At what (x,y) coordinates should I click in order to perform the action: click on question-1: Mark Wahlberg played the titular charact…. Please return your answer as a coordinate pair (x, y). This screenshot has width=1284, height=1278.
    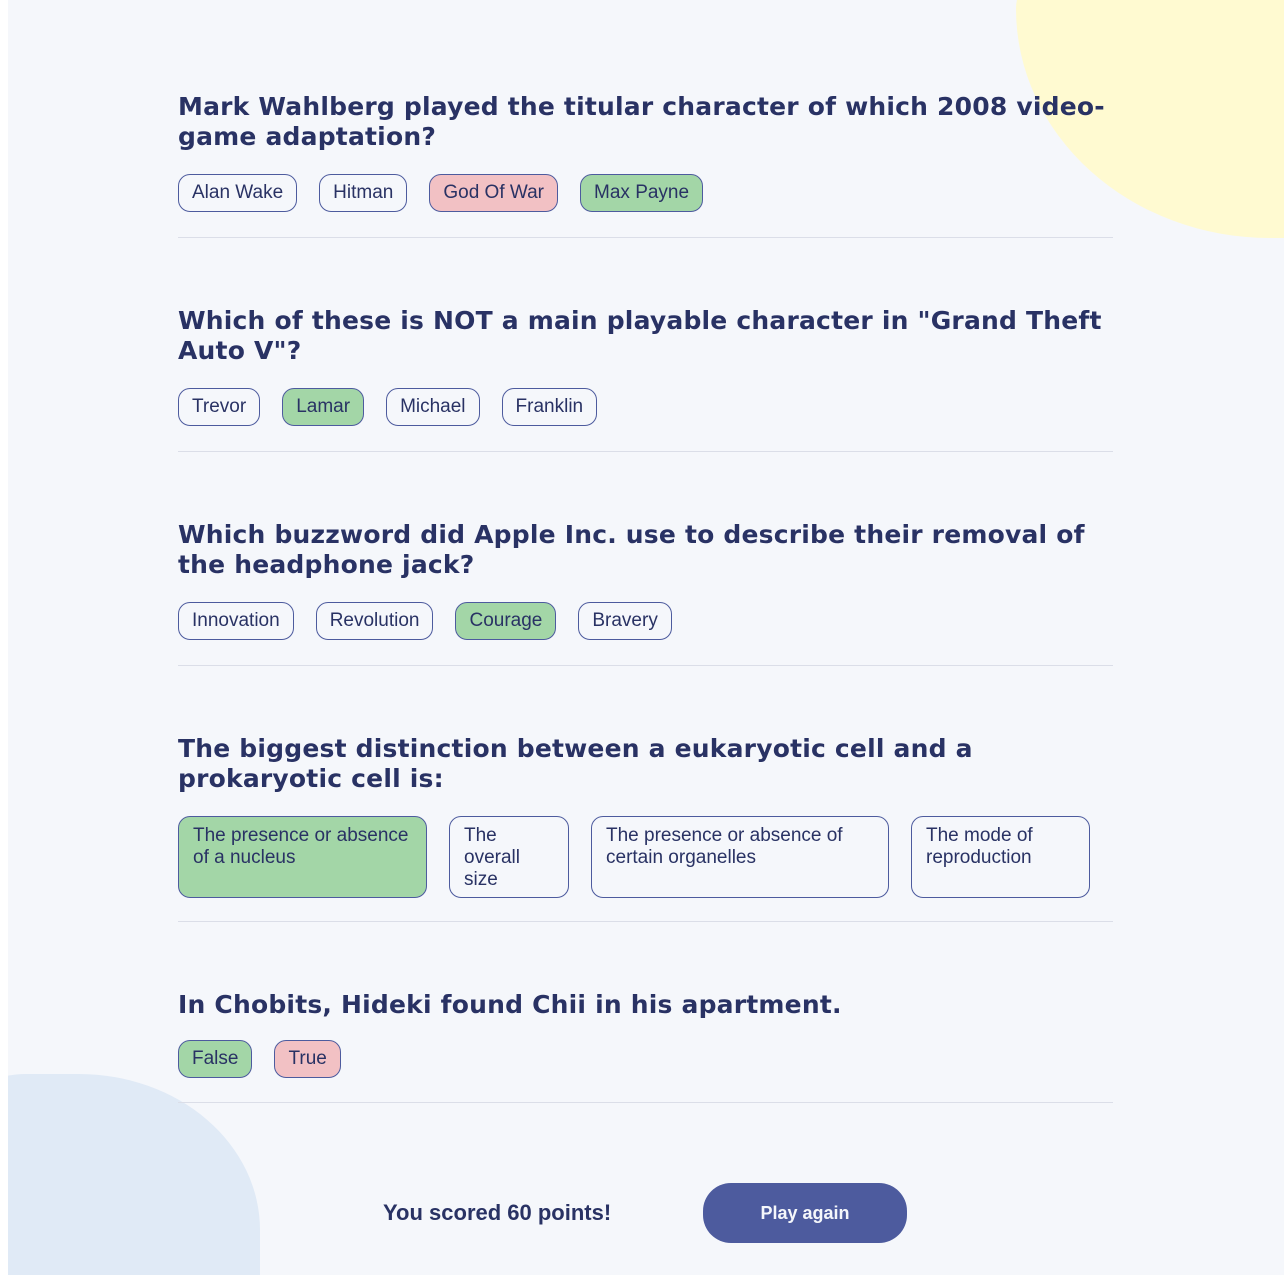
    Looking at the image, I should click on (645, 165).